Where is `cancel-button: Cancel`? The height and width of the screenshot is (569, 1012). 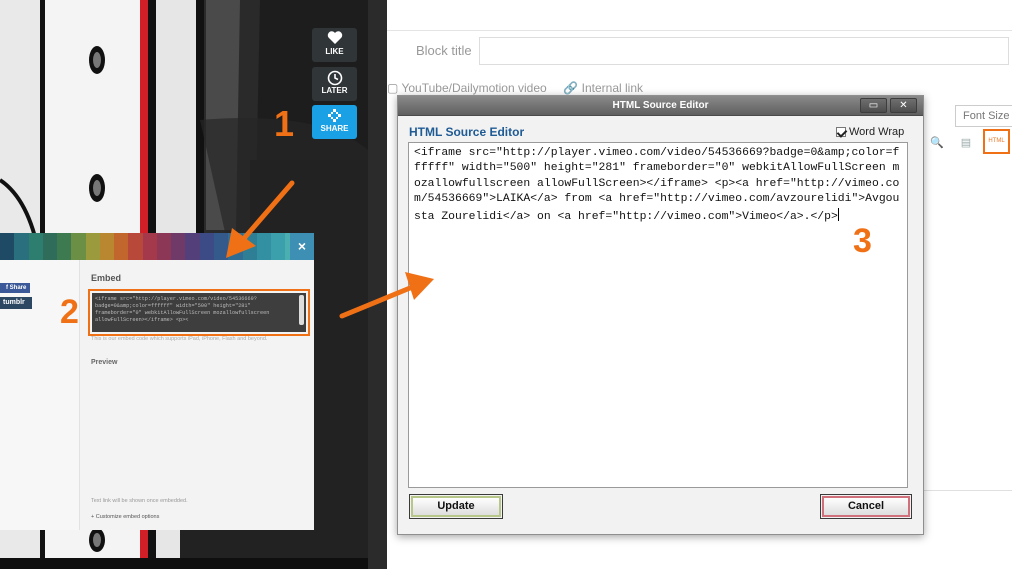 cancel-button: Cancel is located at coordinates (866, 506).